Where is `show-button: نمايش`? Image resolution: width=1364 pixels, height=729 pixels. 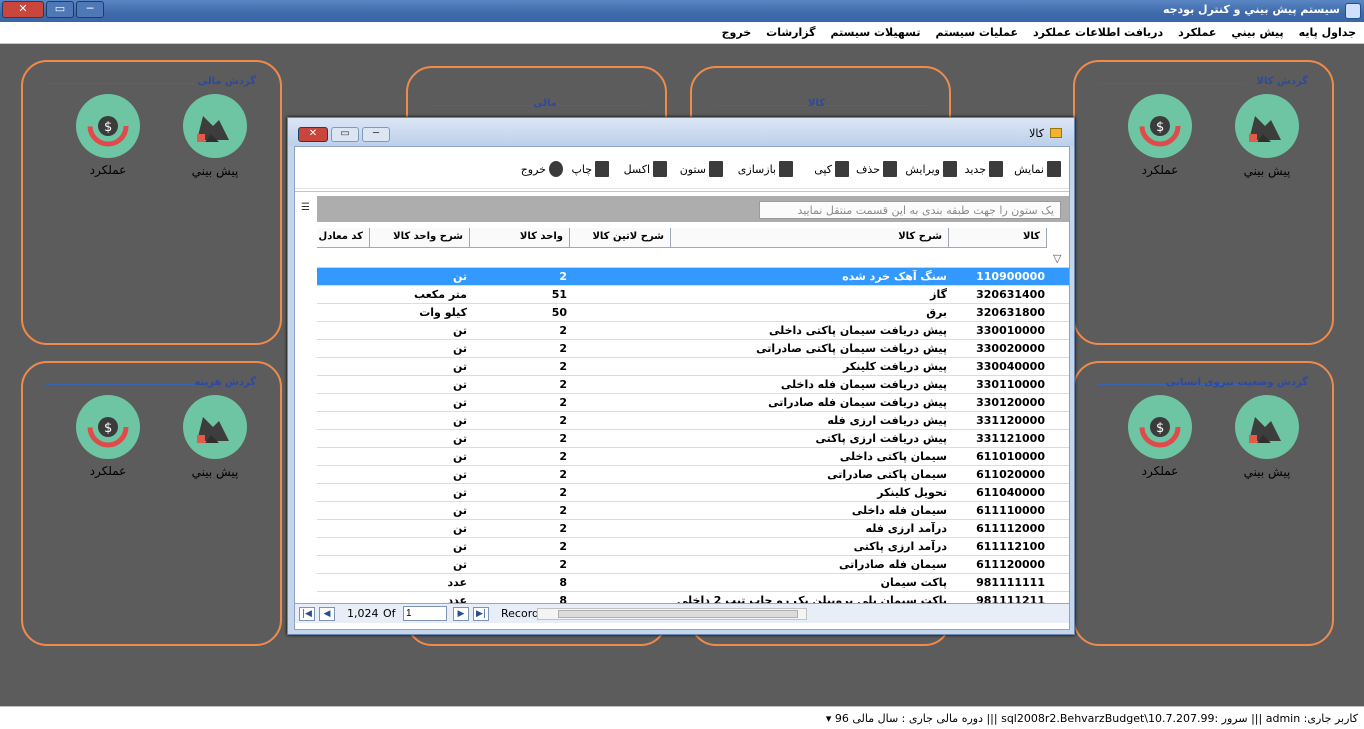
show-button: نمايش is located at coordinates (1037, 169).